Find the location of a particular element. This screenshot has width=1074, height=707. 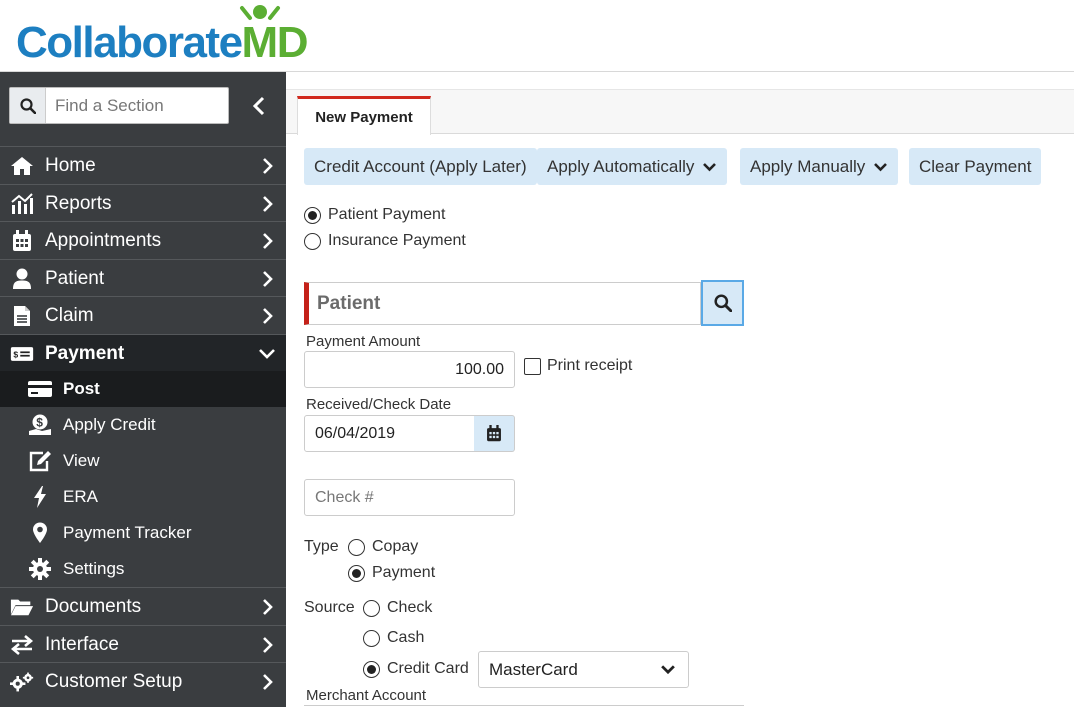

sidebar-item-appointments: Appointments is located at coordinates (143, 240).